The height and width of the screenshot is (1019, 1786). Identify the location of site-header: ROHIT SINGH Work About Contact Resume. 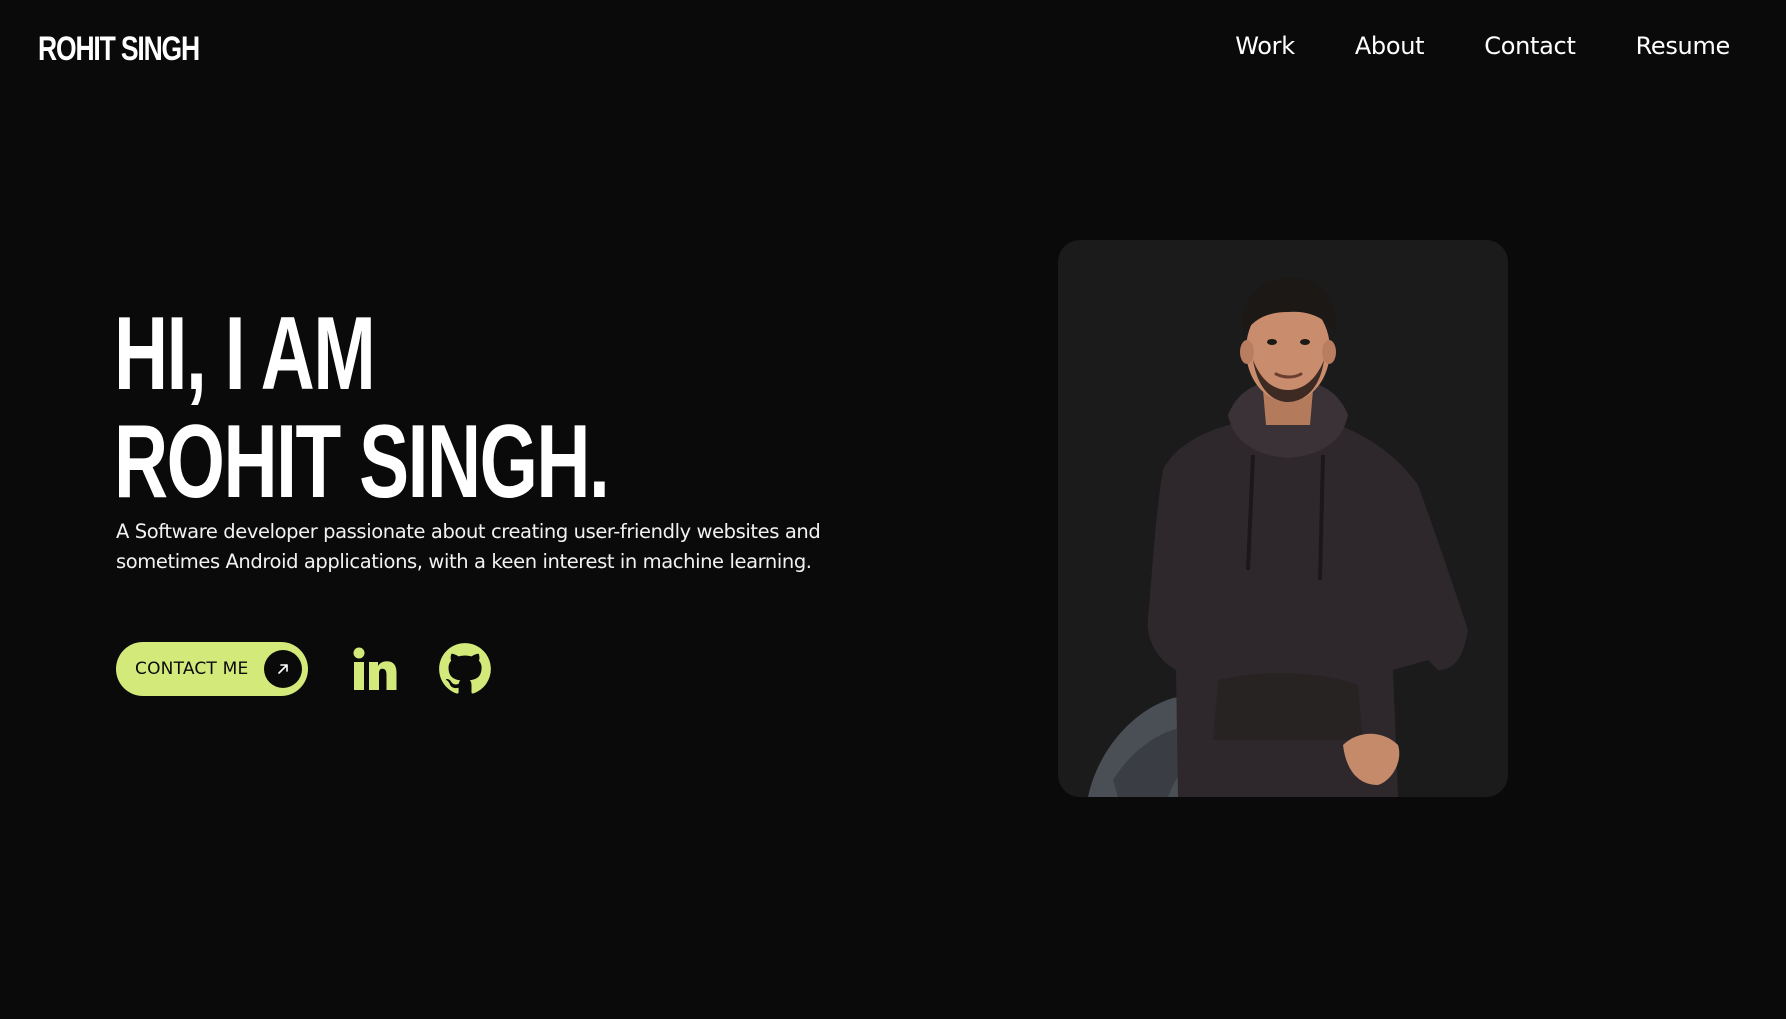
(893, 50).